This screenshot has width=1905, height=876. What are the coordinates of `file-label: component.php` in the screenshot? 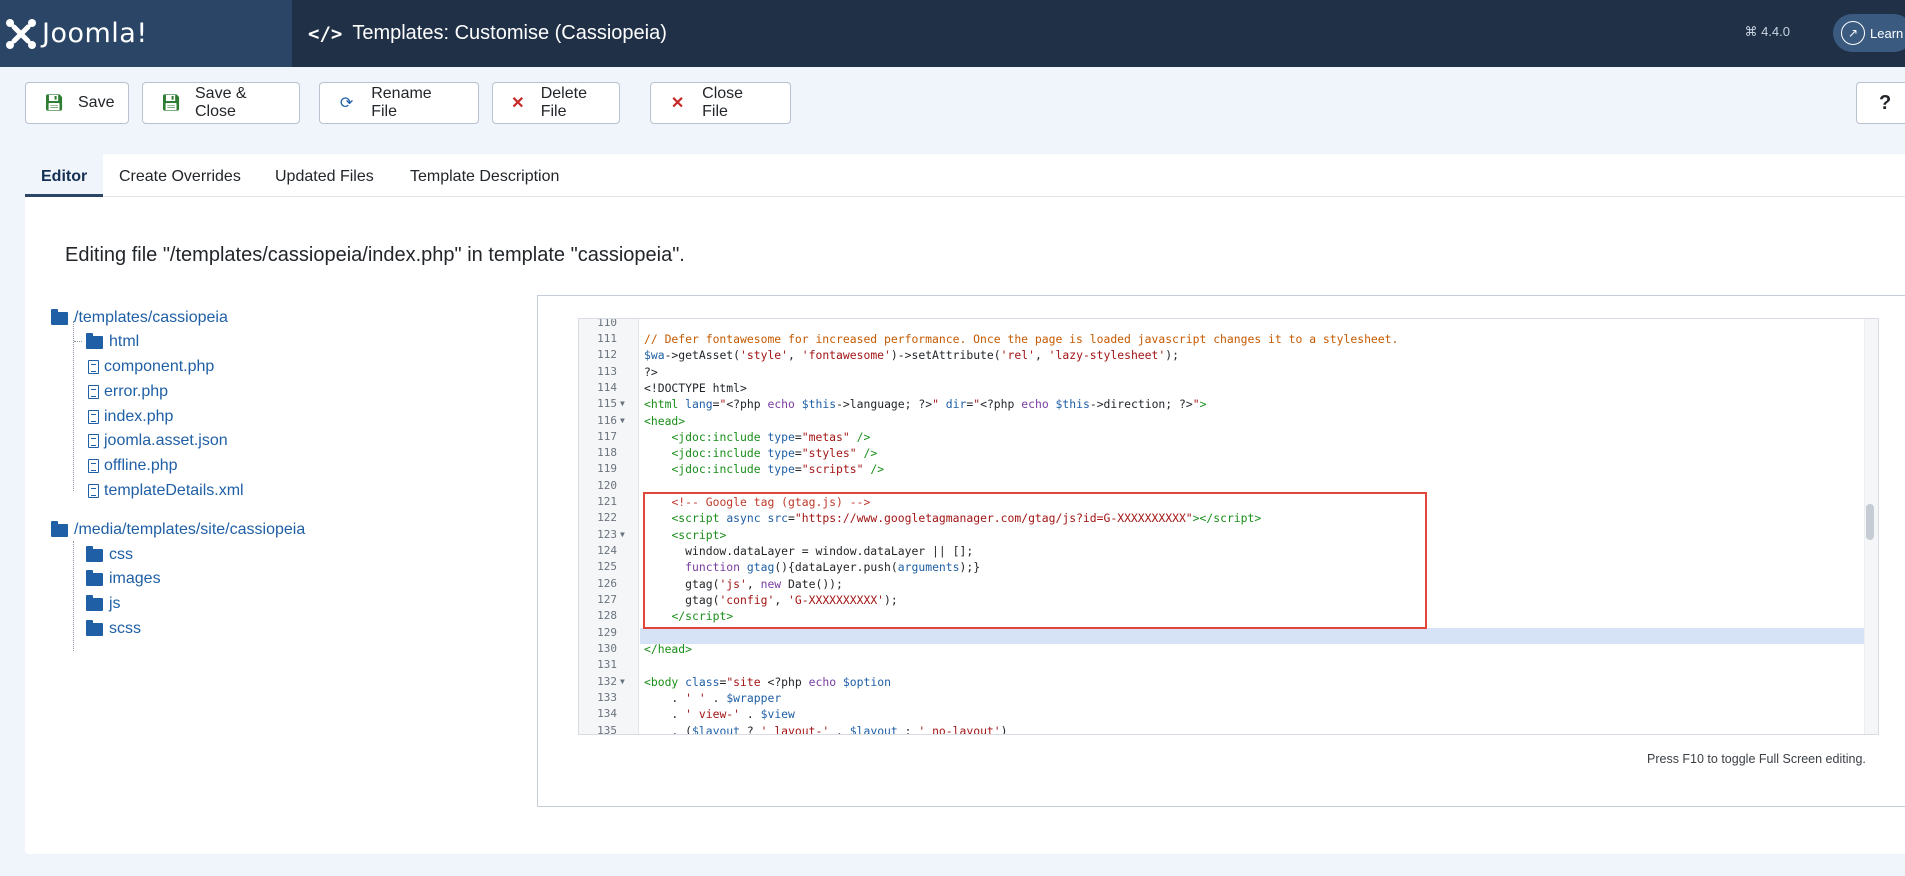 It's located at (159, 366).